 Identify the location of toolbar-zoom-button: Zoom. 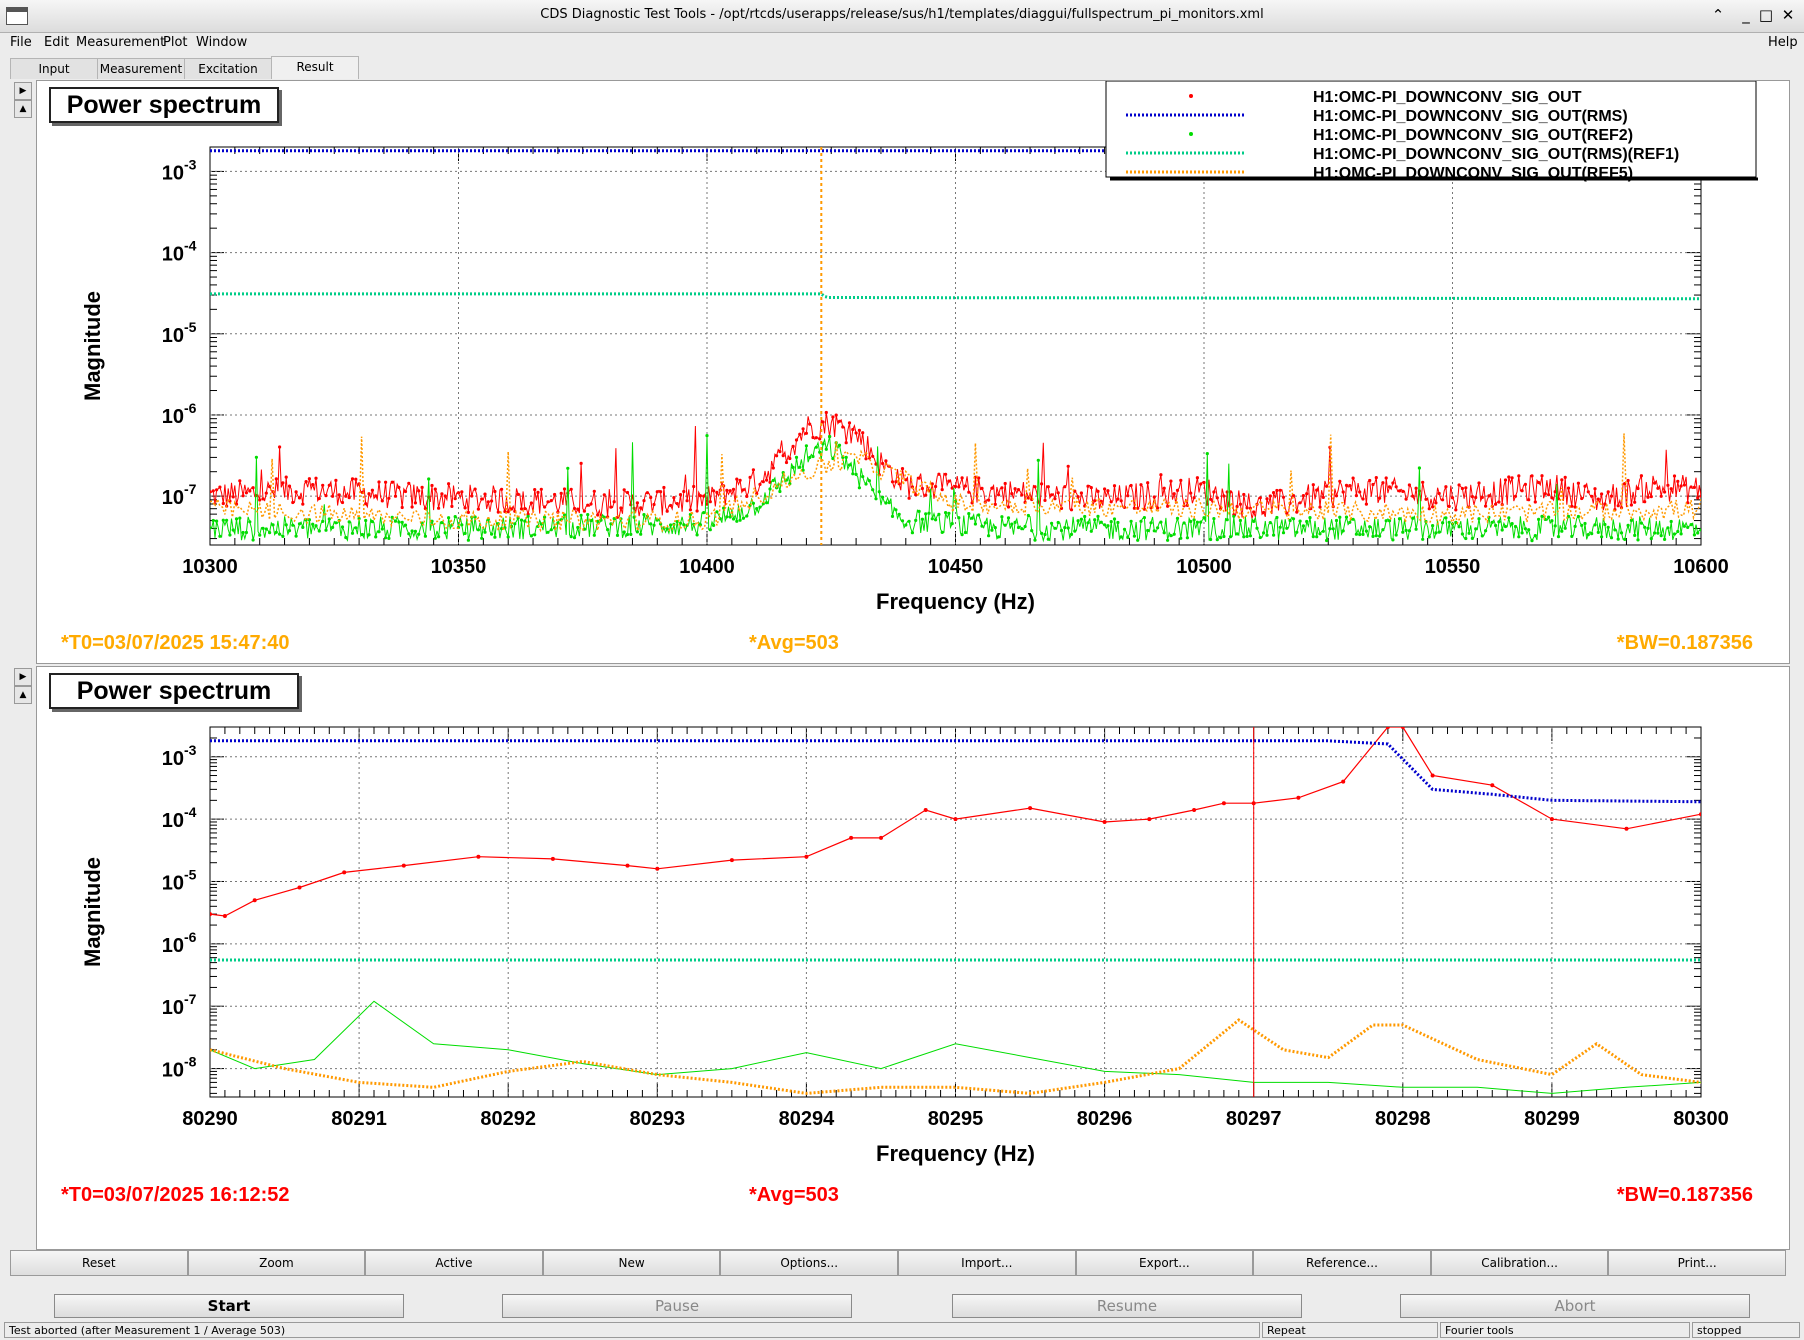
(276, 1263).